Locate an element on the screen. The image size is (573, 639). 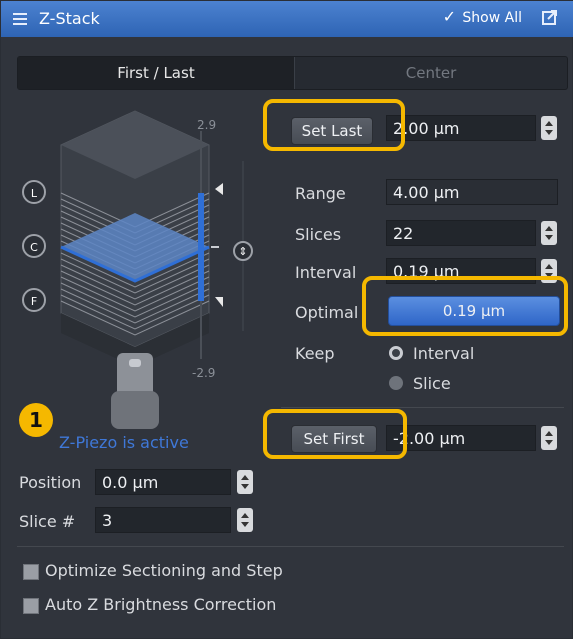
scale-bottom-value: -2.9 is located at coordinates (204, 373).